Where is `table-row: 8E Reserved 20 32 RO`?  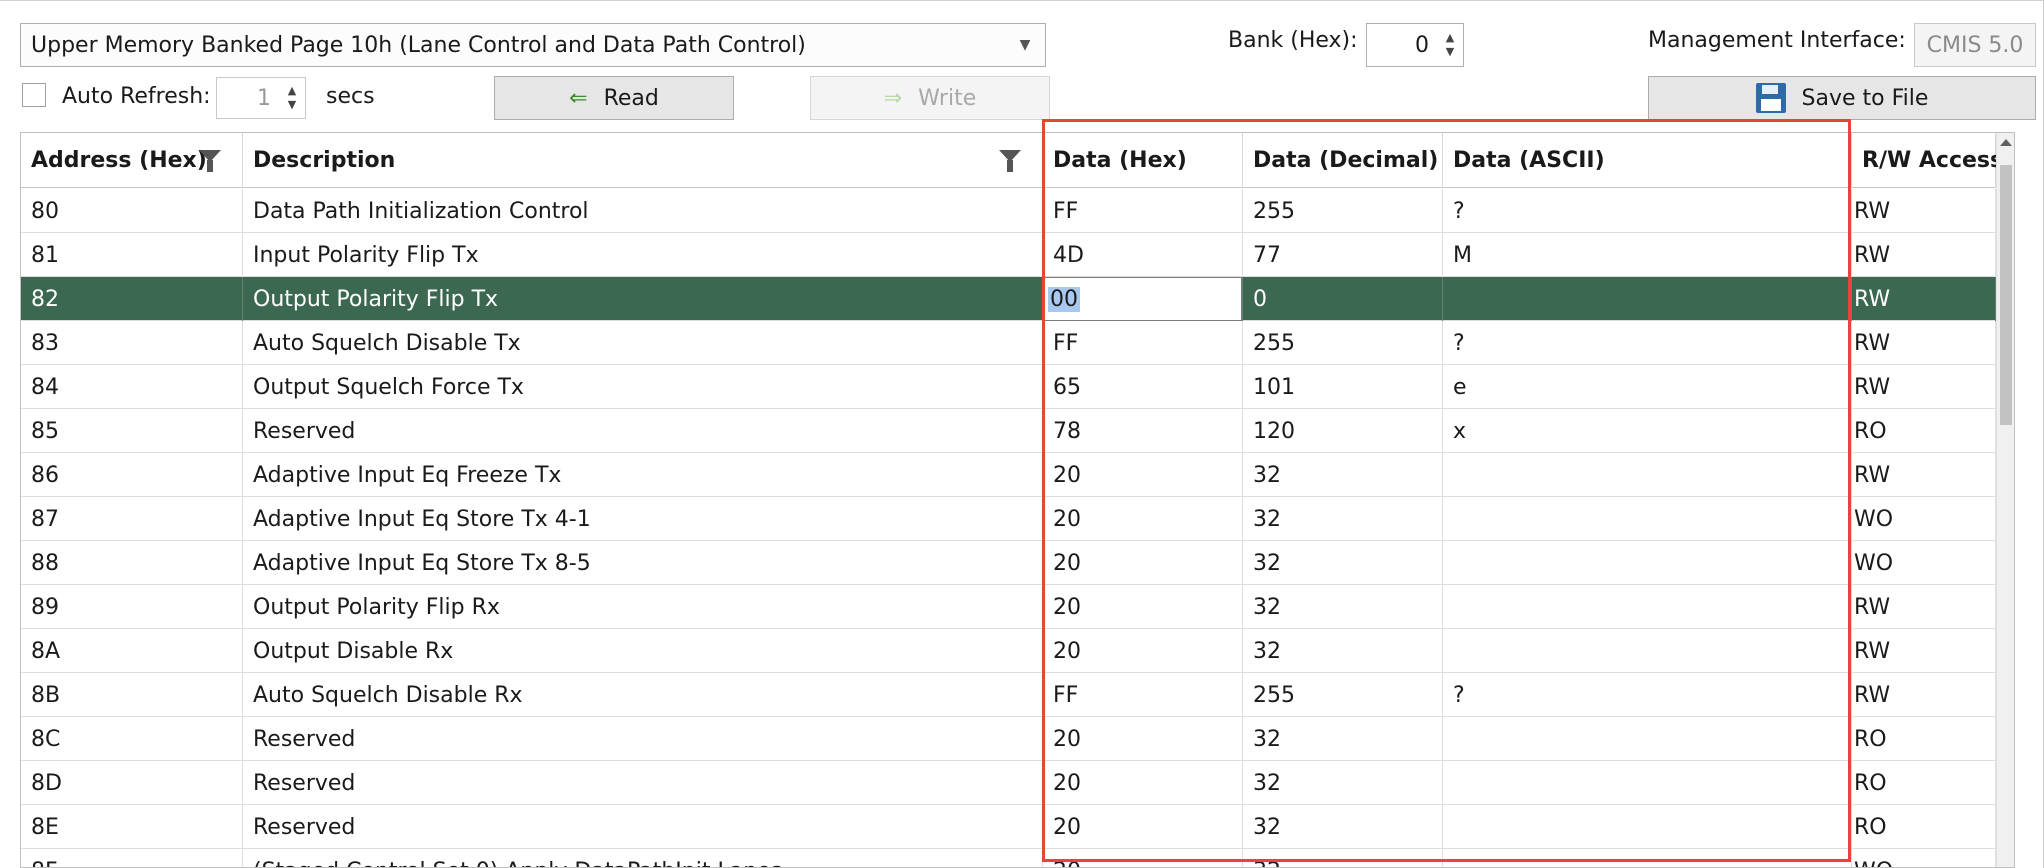
table-row: 8E Reserved 20 32 RO is located at coordinates (1008, 827).